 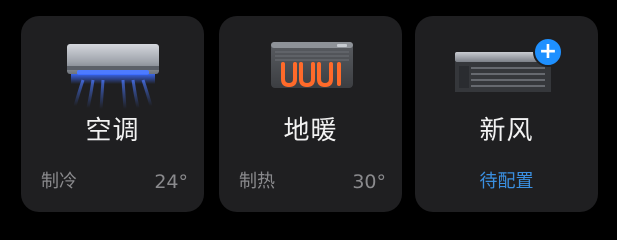 What do you see at coordinates (171, 182) in the screenshot?
I see `device-temperature: 24°` at bounding box center [171, 182].